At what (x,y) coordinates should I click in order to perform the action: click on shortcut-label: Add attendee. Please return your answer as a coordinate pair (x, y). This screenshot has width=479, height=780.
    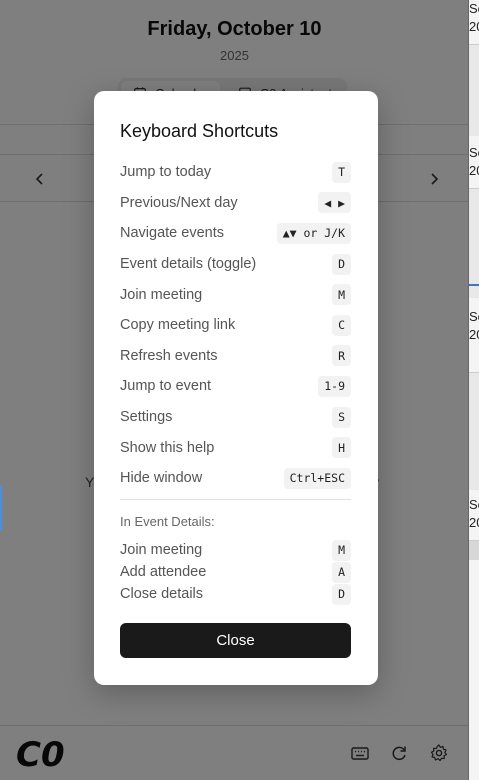
    Looking at the image, I should click on (163, 572).